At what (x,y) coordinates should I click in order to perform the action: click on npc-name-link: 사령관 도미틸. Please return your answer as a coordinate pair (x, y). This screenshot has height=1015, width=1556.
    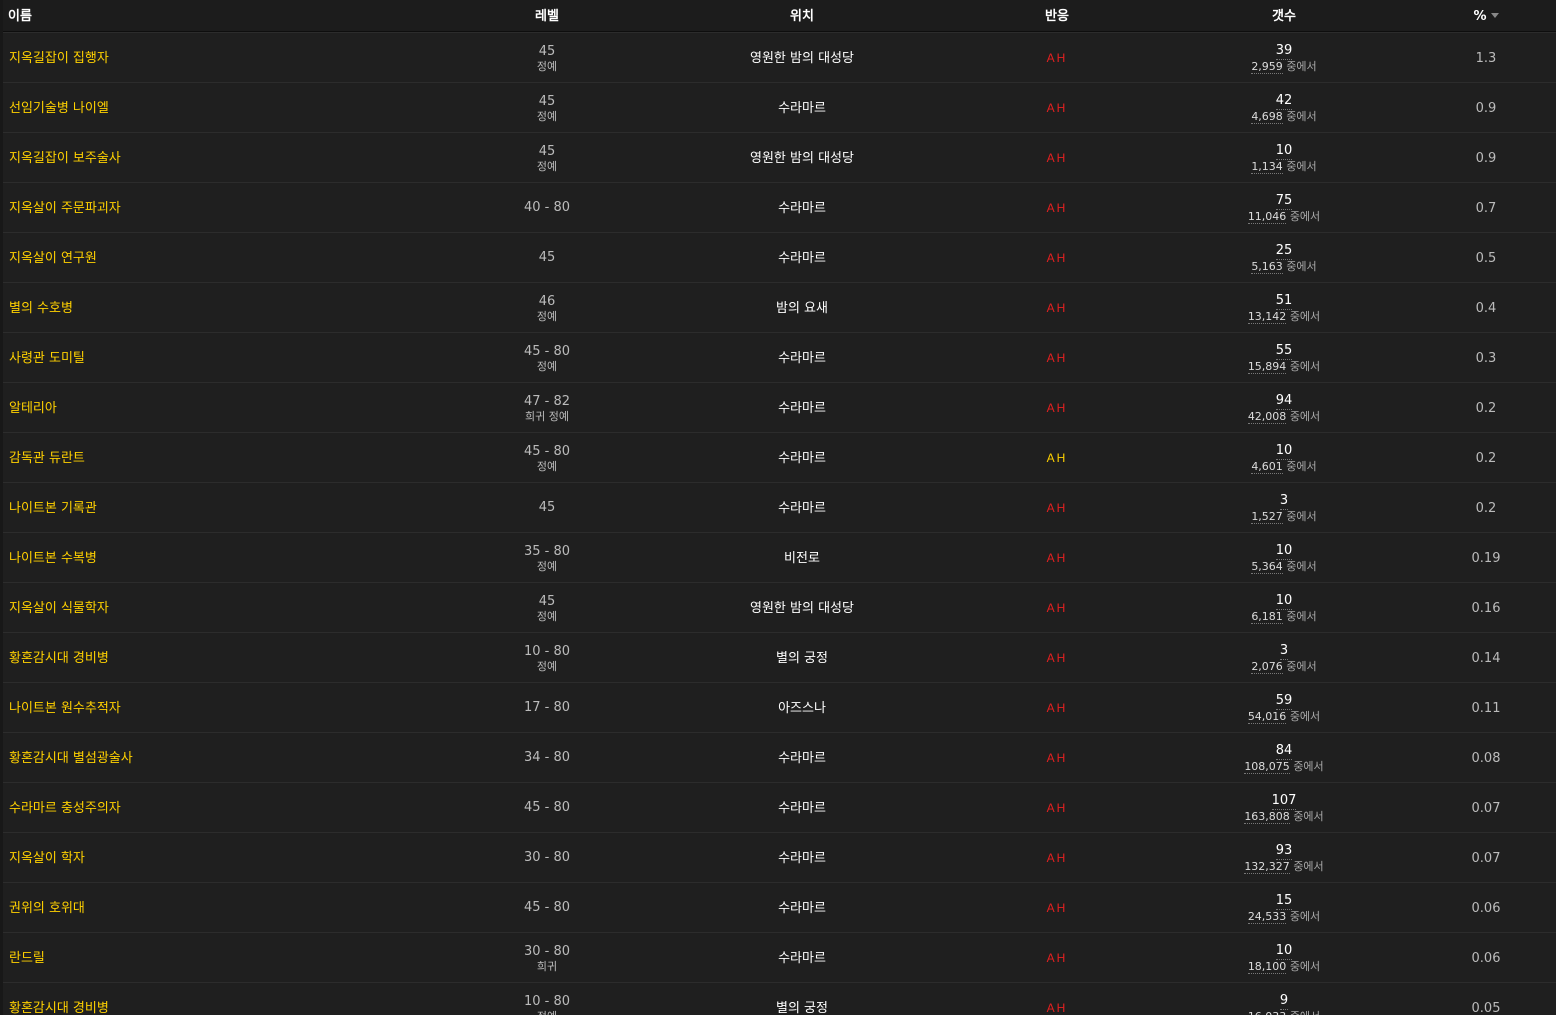
    Looking at the image, I should click on (47, 357).